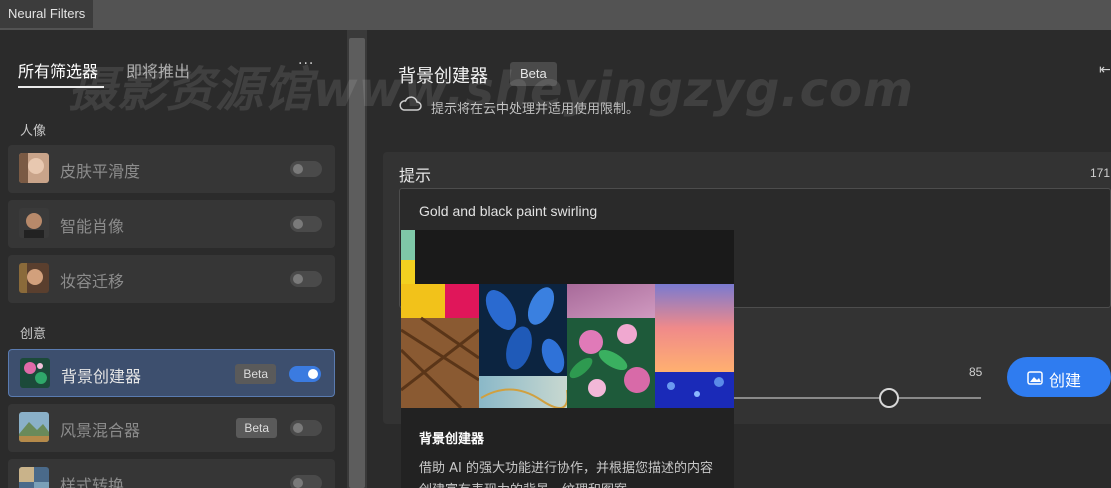 This screenshot has height=488, width=1111. Describe the element at coordinates (171, 169) in the screenshot. I see `filter-item-skin-smoothing: 皮肤平滑度` at that location.